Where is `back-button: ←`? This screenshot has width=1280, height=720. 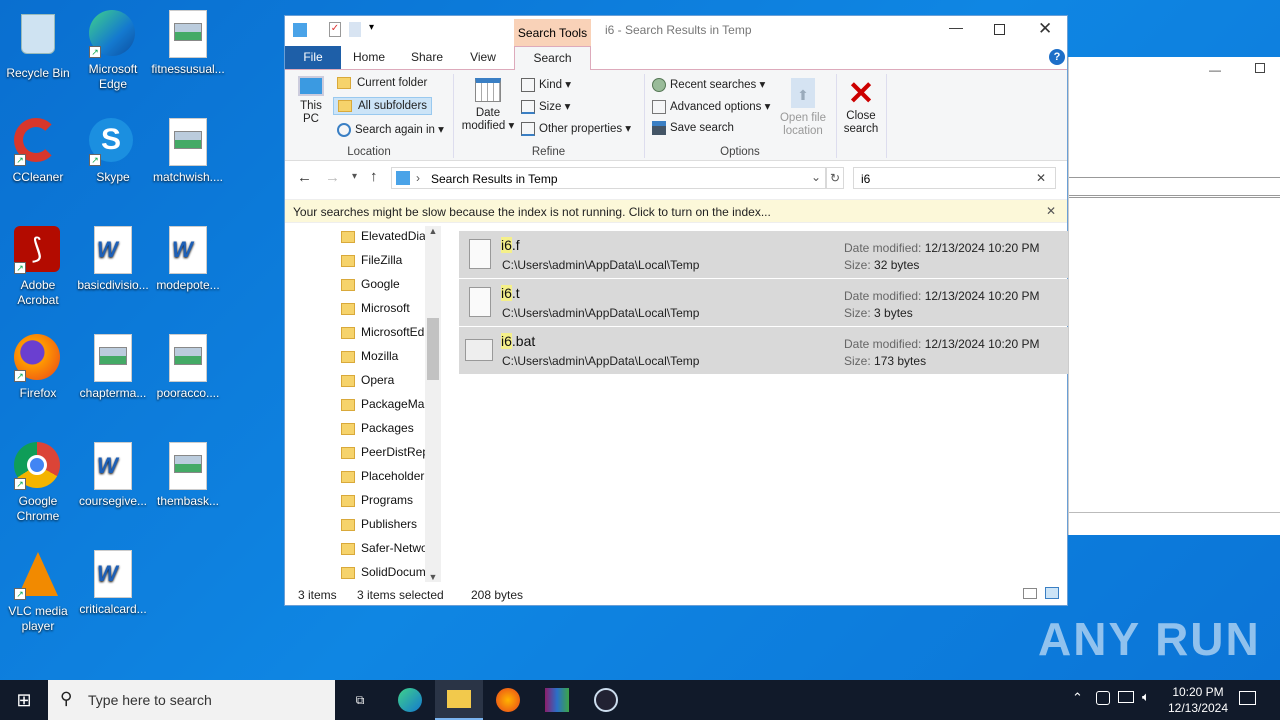
back-button: ← is located at coordinates (304, 177).